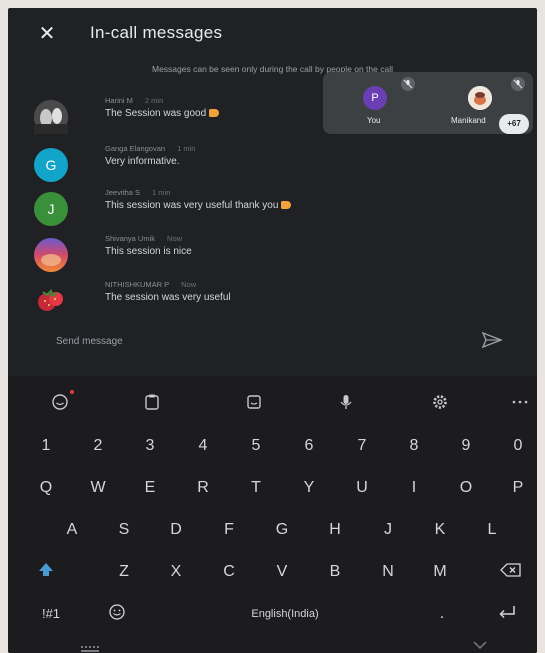 The width and height of the screenshot is (545, 653). Describe the element at coordinates (272, 256) in the screenshot. I see `message-item: Shivanya Umik Now This session is nice` at that location.